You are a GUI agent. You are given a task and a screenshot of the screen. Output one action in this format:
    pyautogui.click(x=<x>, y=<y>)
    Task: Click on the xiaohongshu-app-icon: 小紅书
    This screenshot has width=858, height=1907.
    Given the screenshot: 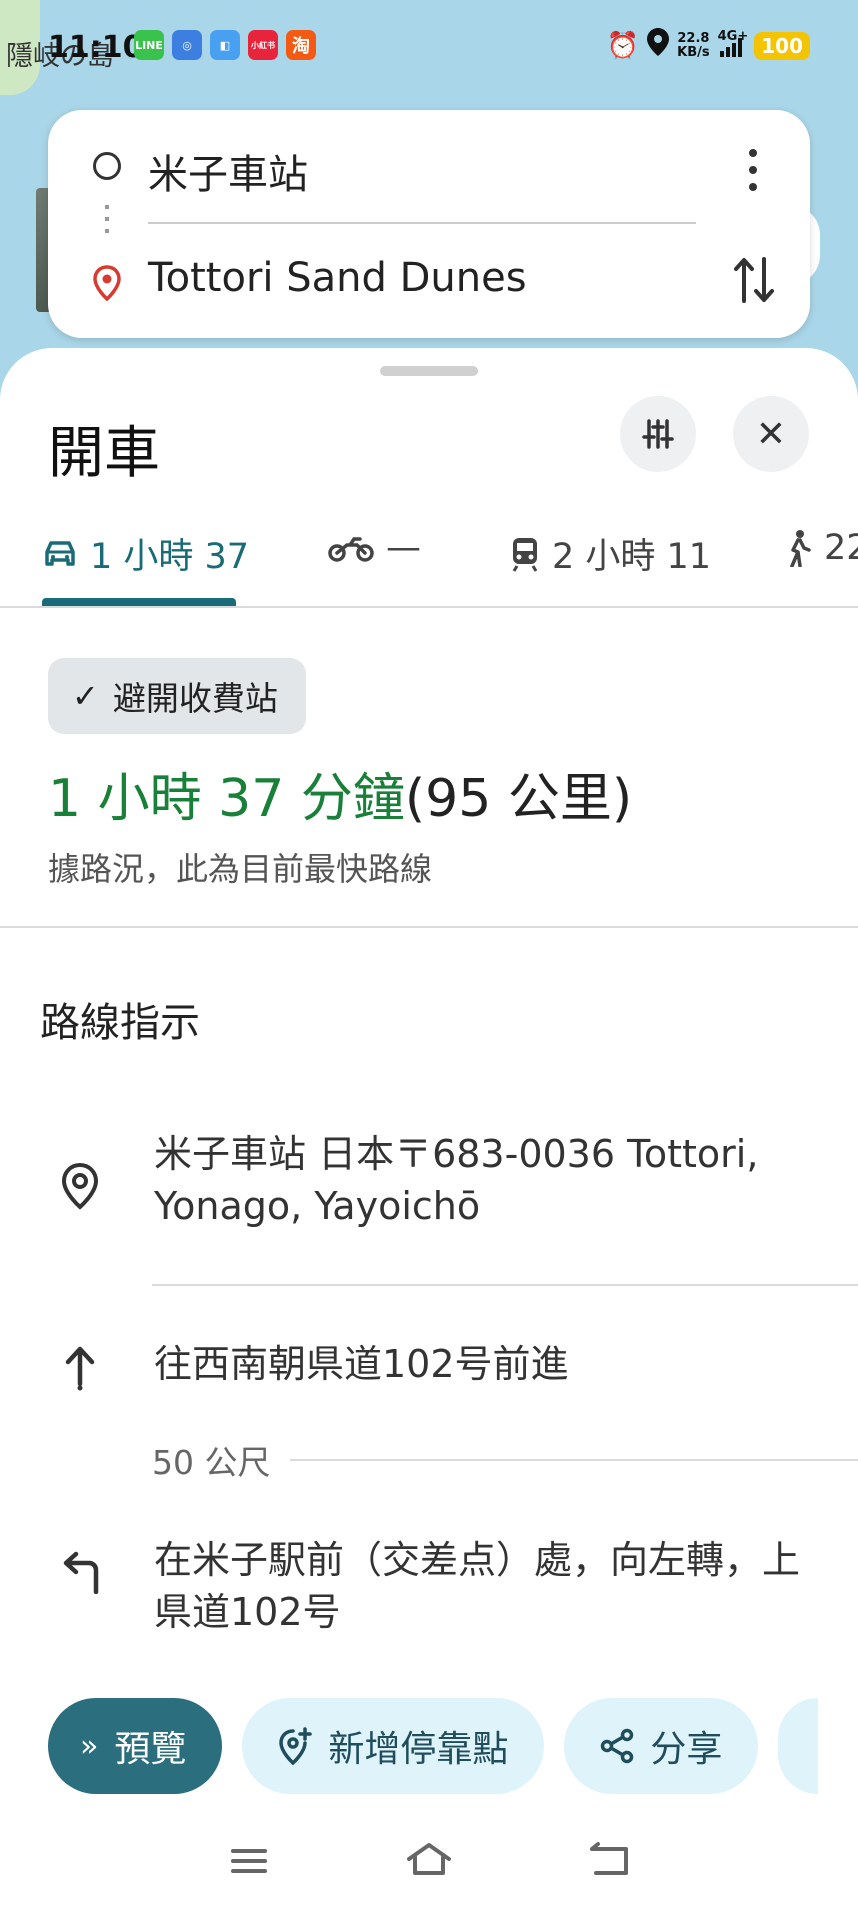 What is the action you would take?
    pyautogui.click(x=263, y=45)
    